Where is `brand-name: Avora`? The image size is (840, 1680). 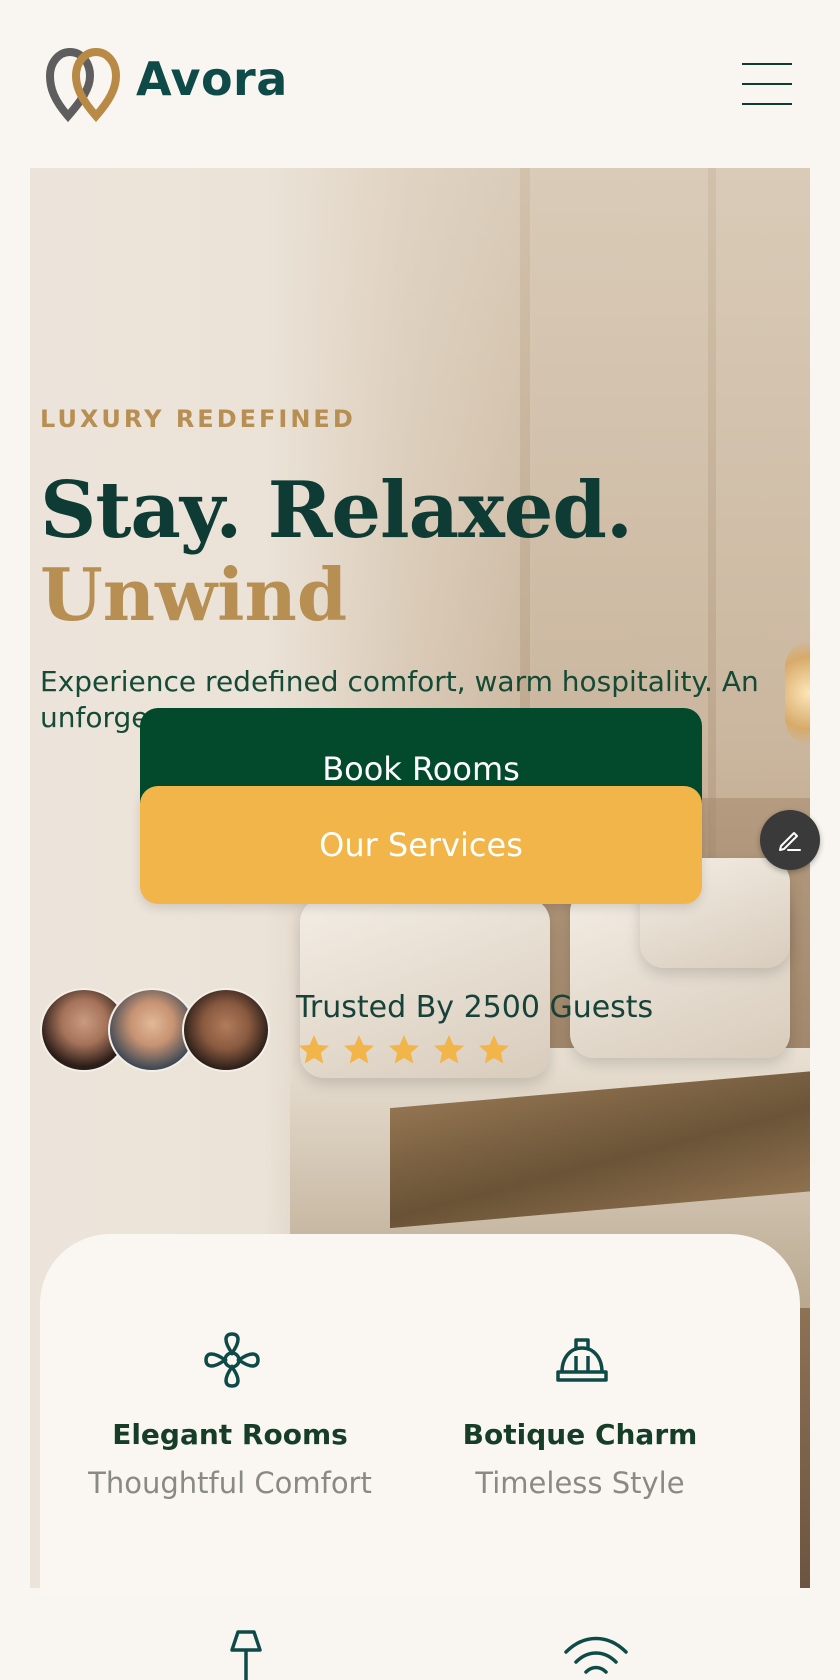
brand-name: Avora is located at coordinates (212, 79).